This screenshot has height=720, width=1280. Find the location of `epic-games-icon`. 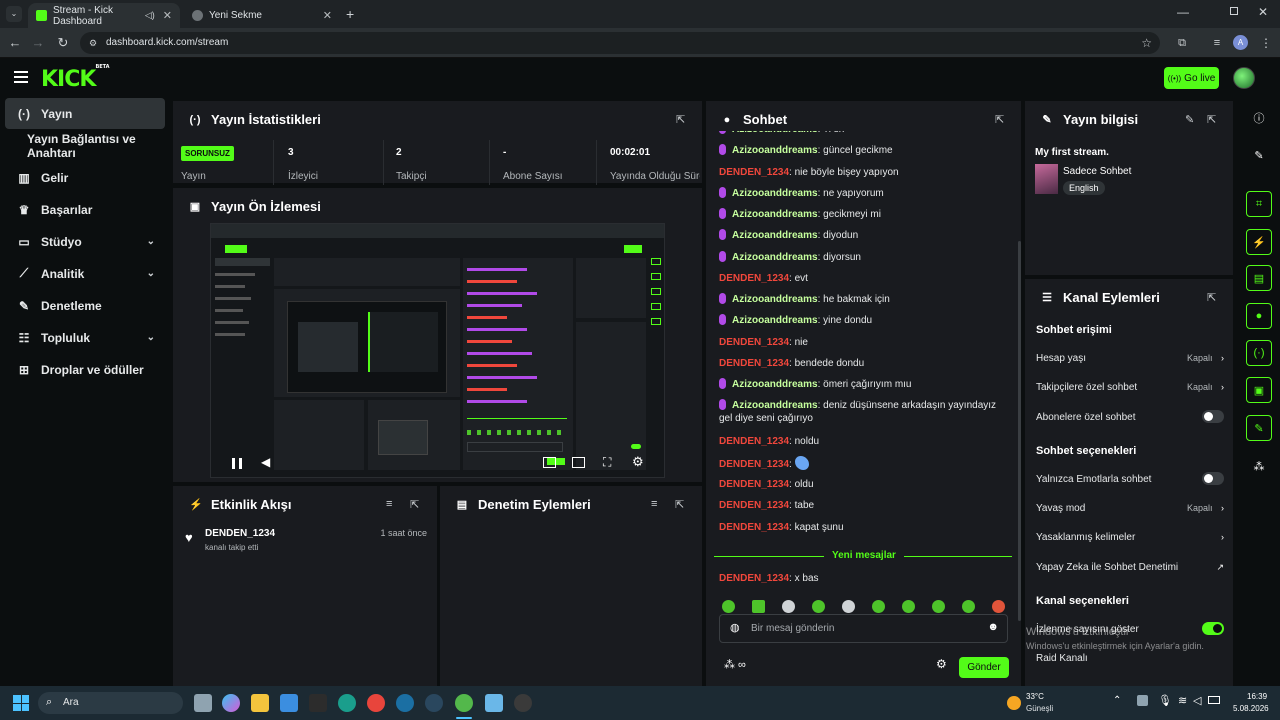

epic-games-icon is located at coordinates (318, 703).